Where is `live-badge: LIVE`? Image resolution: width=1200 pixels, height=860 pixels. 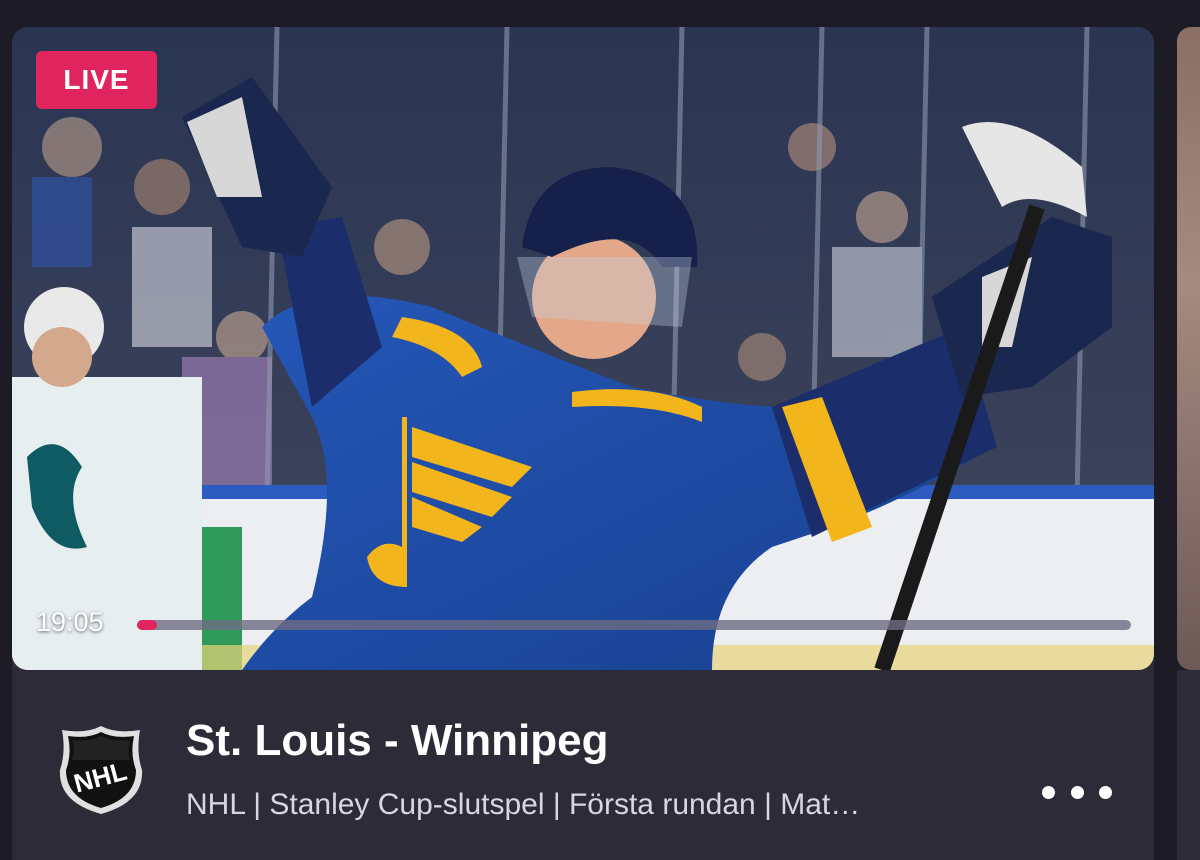 live-badge: LIVE is located at coordinates (96, 80).